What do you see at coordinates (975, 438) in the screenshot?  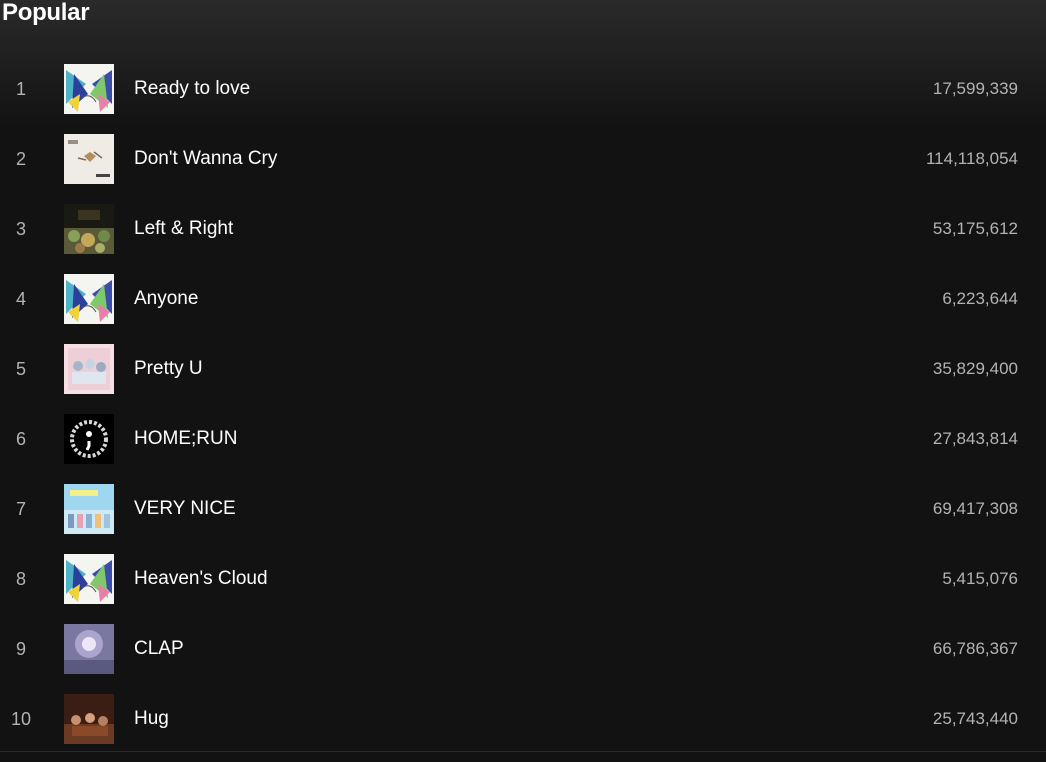 I see `play-count: 27,843,814` at bounding box center [975, 438].